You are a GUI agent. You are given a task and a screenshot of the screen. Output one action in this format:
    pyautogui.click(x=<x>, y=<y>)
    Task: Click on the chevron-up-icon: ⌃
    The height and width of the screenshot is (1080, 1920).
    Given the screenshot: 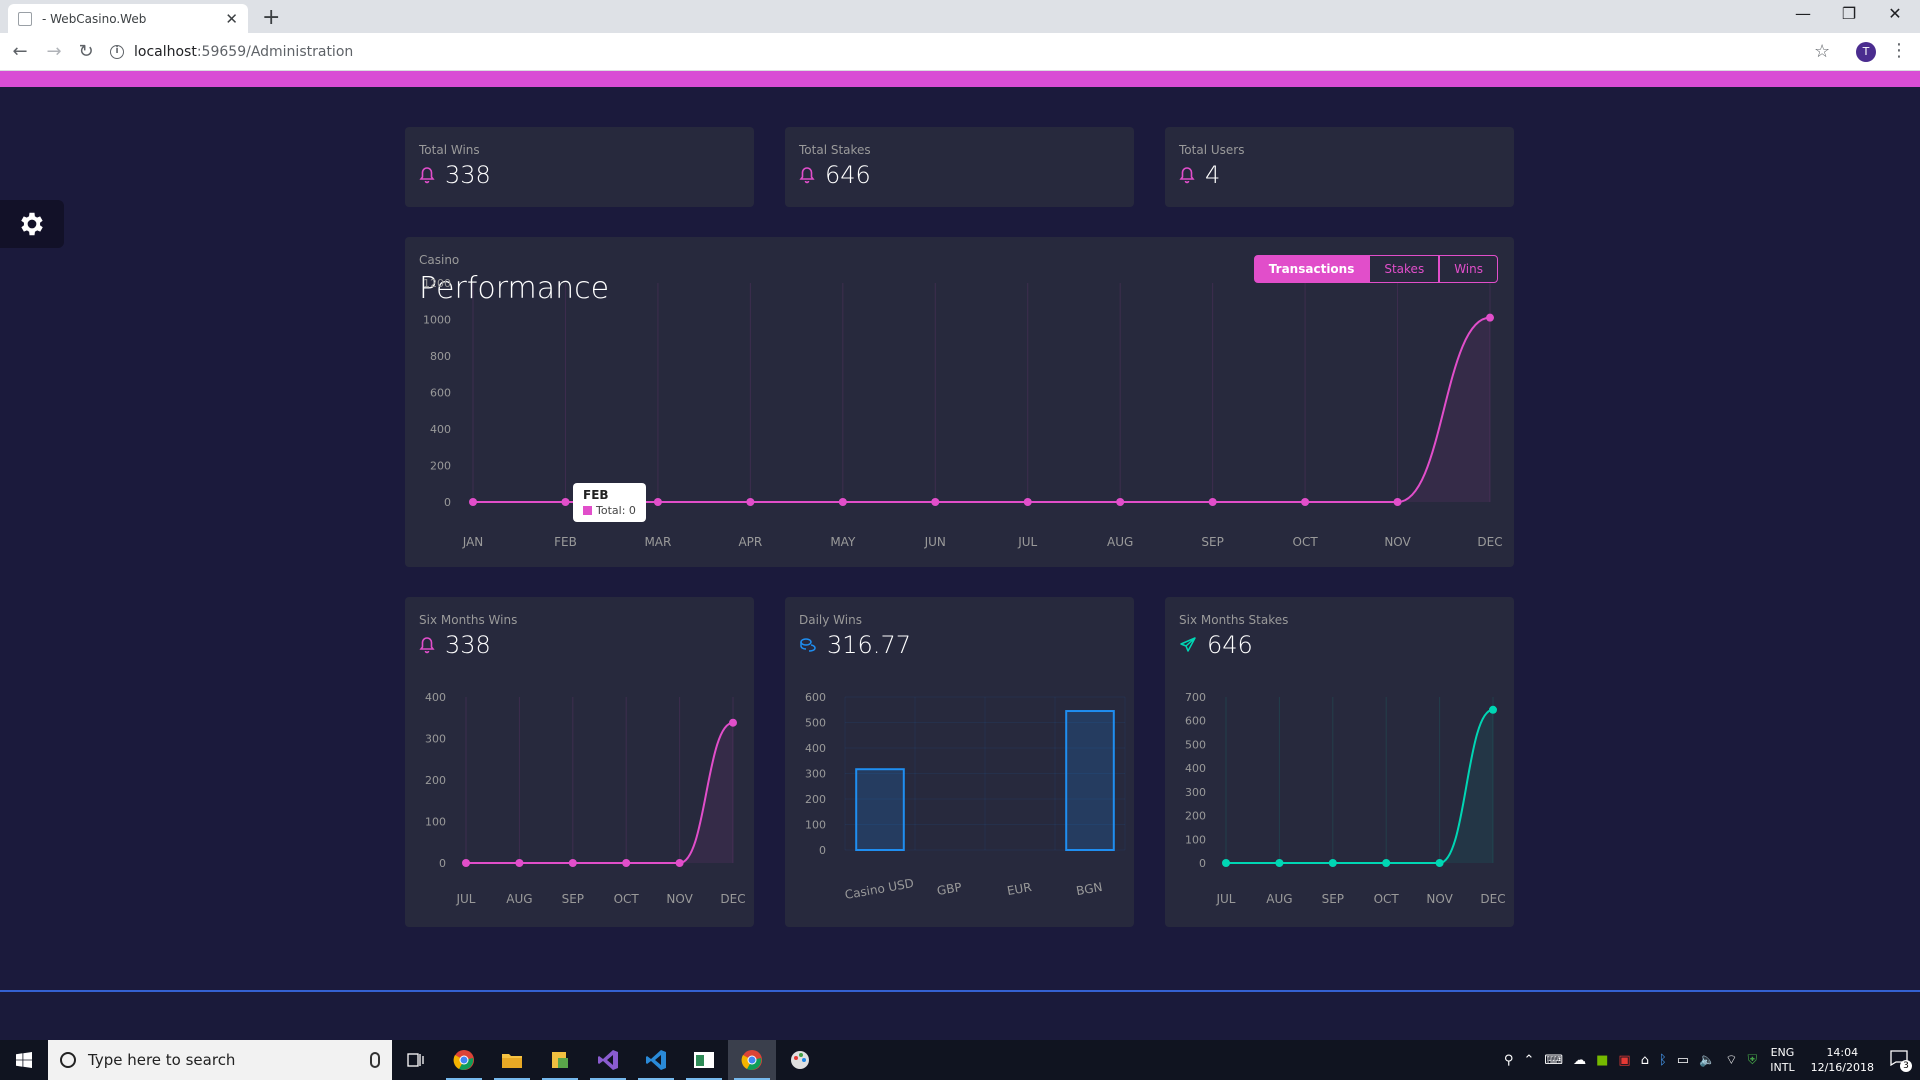 What is the action you would take?
    pyautogui.click(x=1528, y=1060)
    